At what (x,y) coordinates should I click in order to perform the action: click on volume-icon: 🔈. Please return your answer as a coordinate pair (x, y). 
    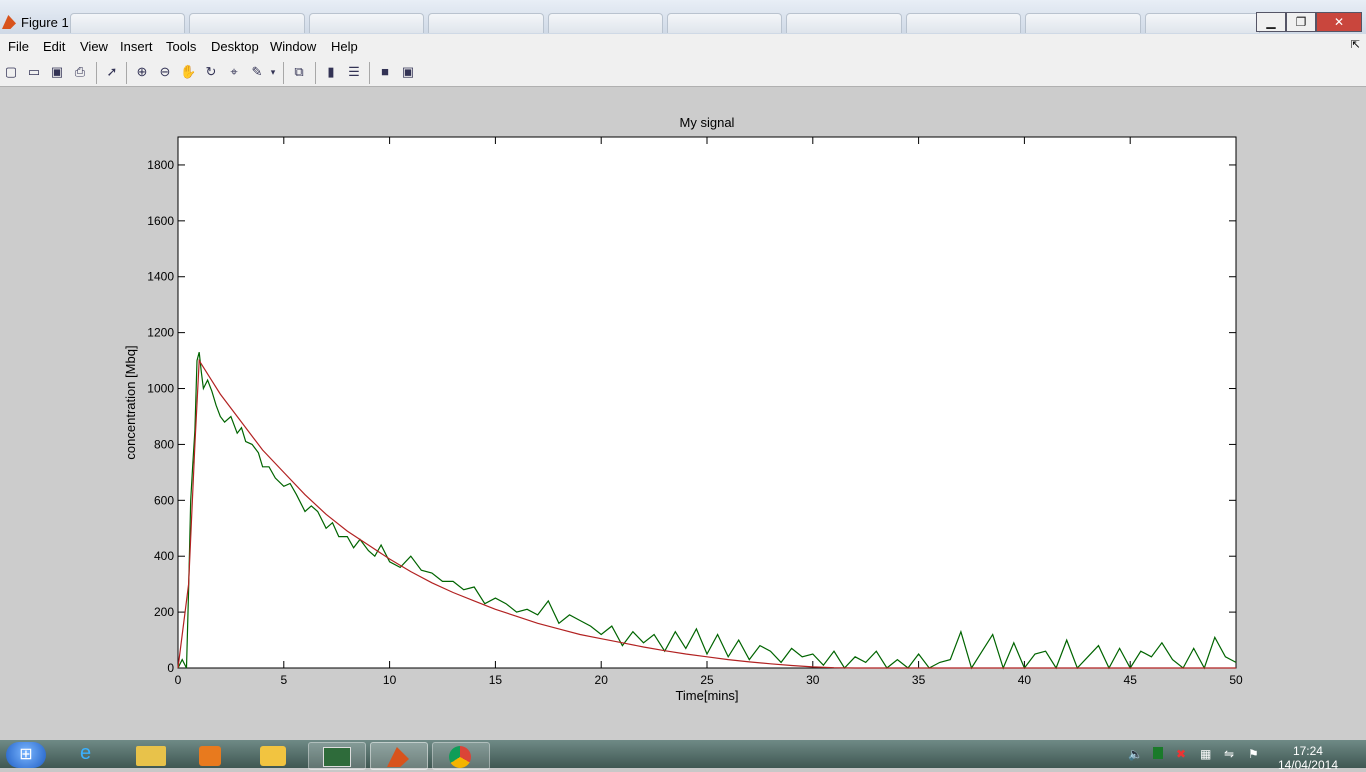
    Looking at the image, I should click on (1135, 754).